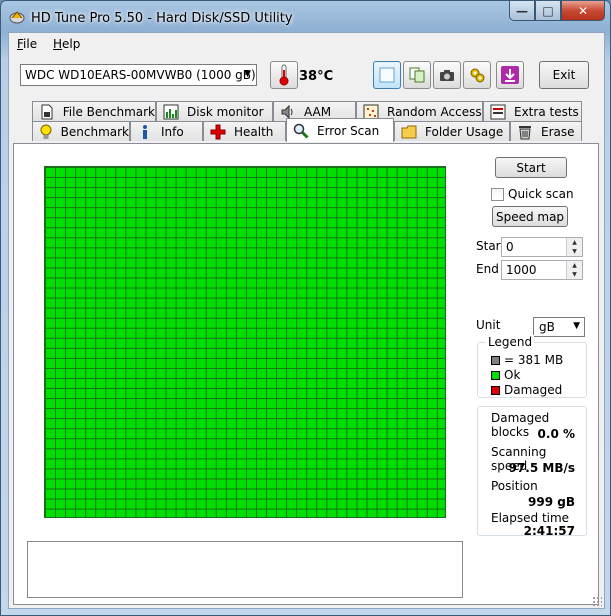 The width and height of the screenshot is (611, 616). What do you see at coordinates (514, 486) in the screenshot?
I see `position-label: Position` at bounding box center [514, 486].